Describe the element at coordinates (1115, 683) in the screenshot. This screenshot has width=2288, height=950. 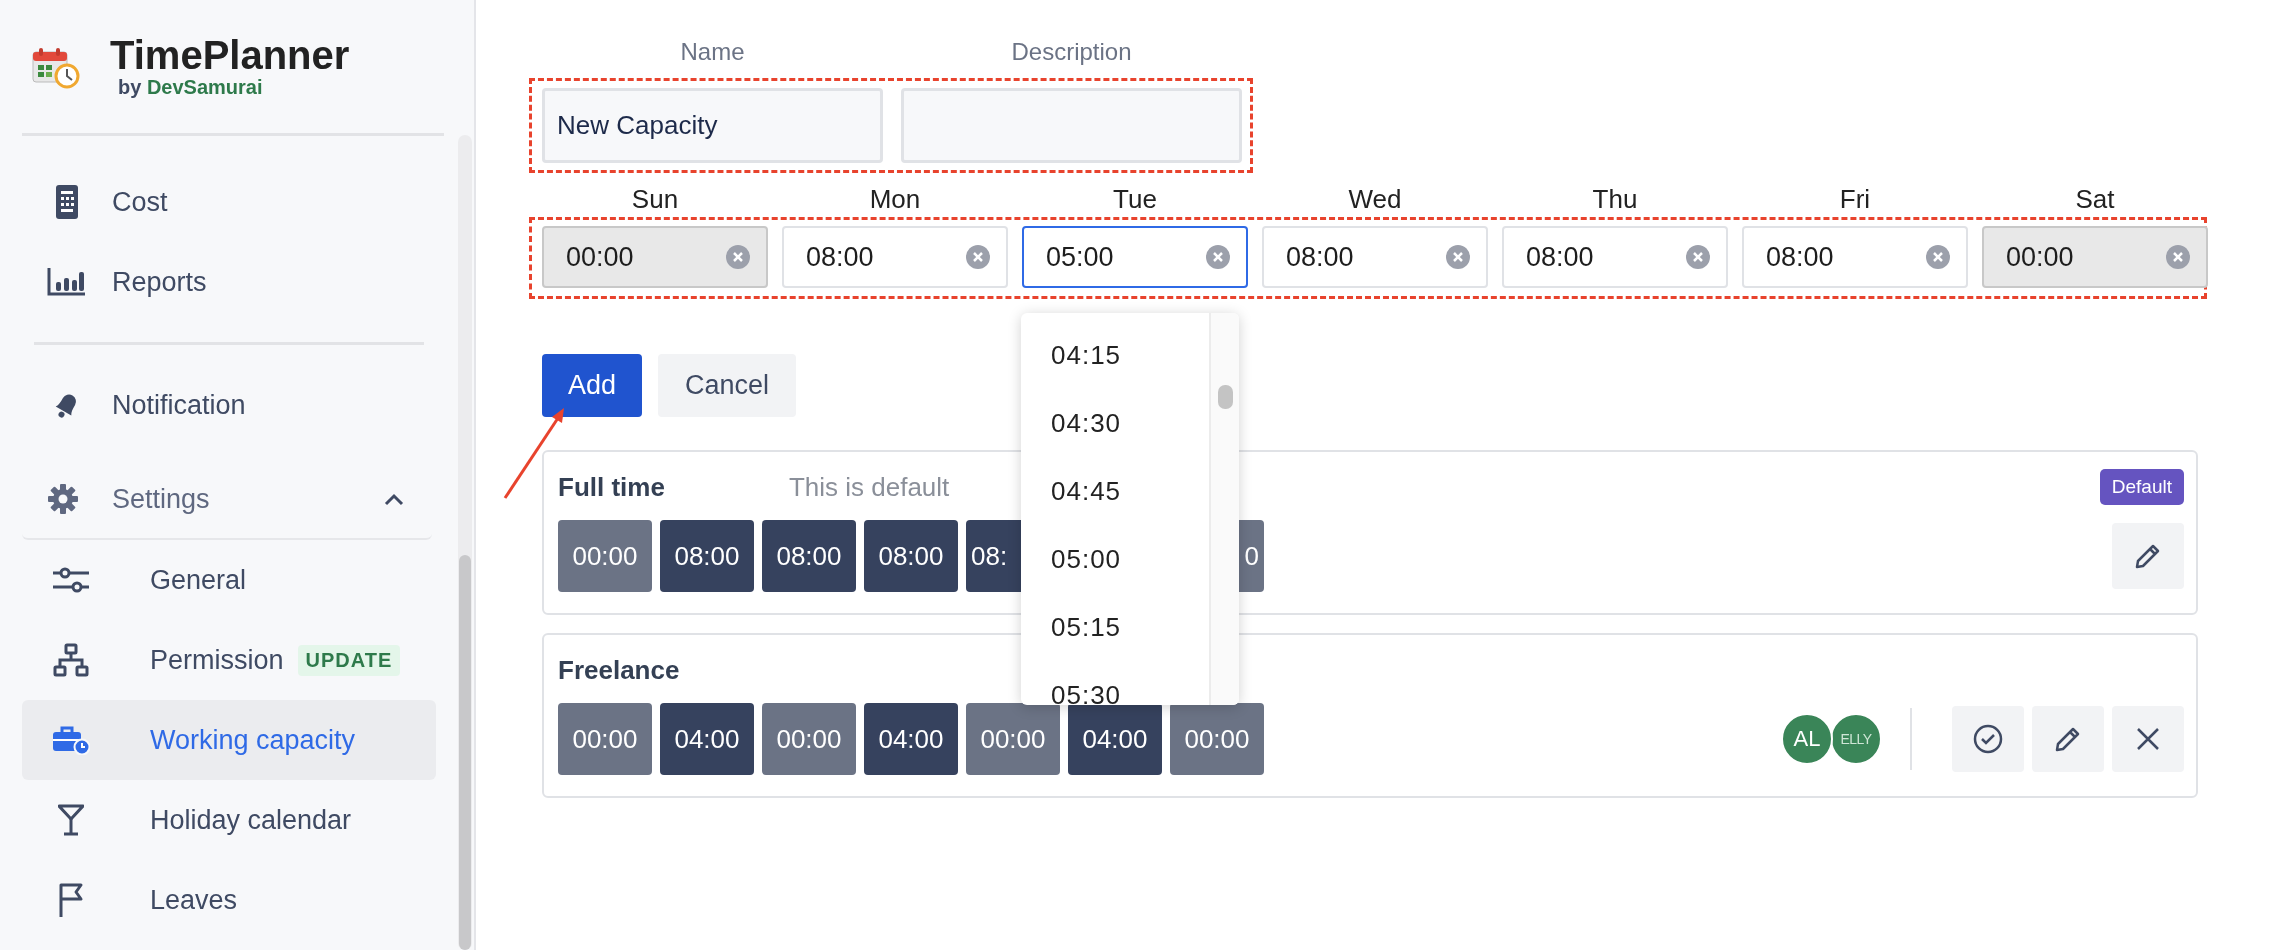
I see `time-option: 05:30` at that location.